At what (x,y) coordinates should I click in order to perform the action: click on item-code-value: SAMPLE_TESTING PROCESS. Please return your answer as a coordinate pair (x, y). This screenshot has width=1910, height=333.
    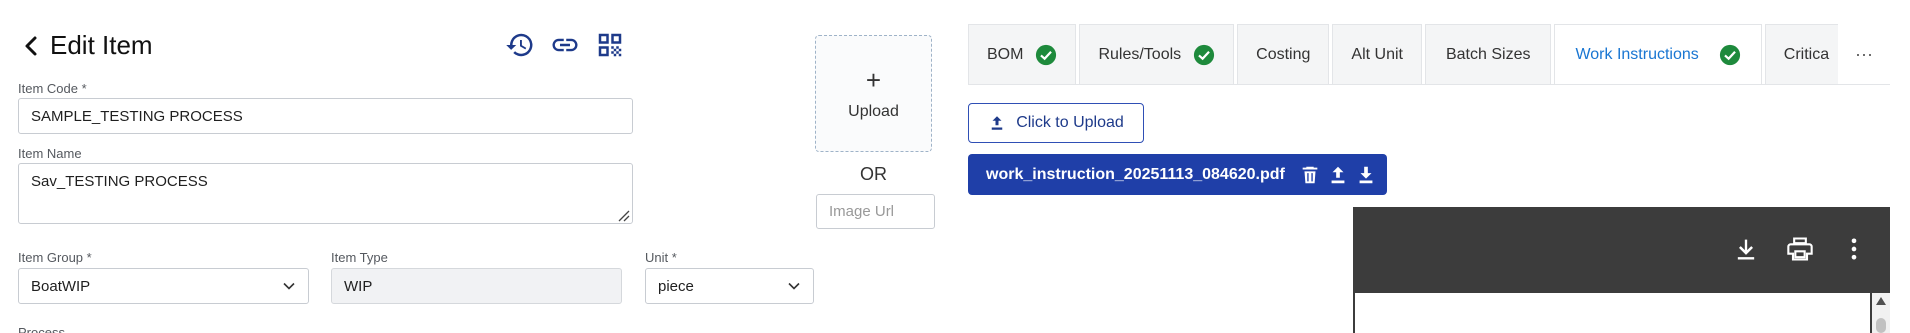
    Looking at the image, I should click on (137, 116).